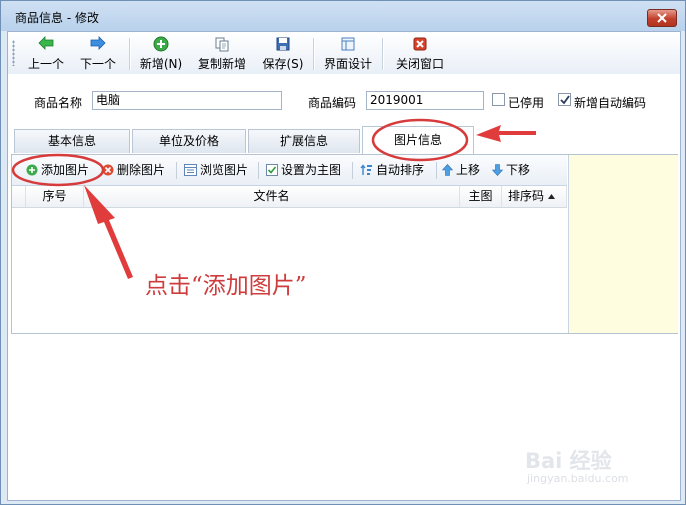  I want to click on arrow-to-tab, so click(506, 133).